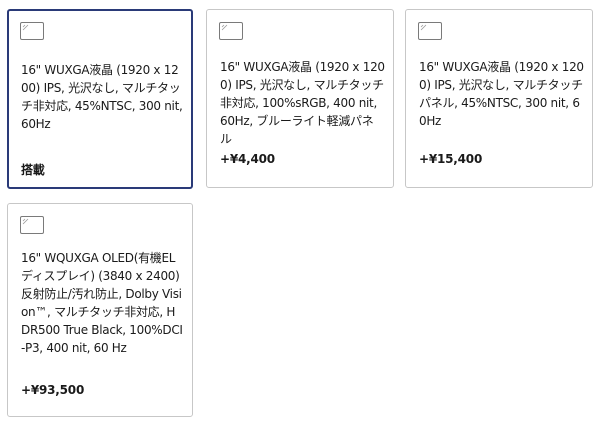  Describe the element at coordinates (53, 390) in the screenshot. I see `option-price: +¥93,500` at that location.